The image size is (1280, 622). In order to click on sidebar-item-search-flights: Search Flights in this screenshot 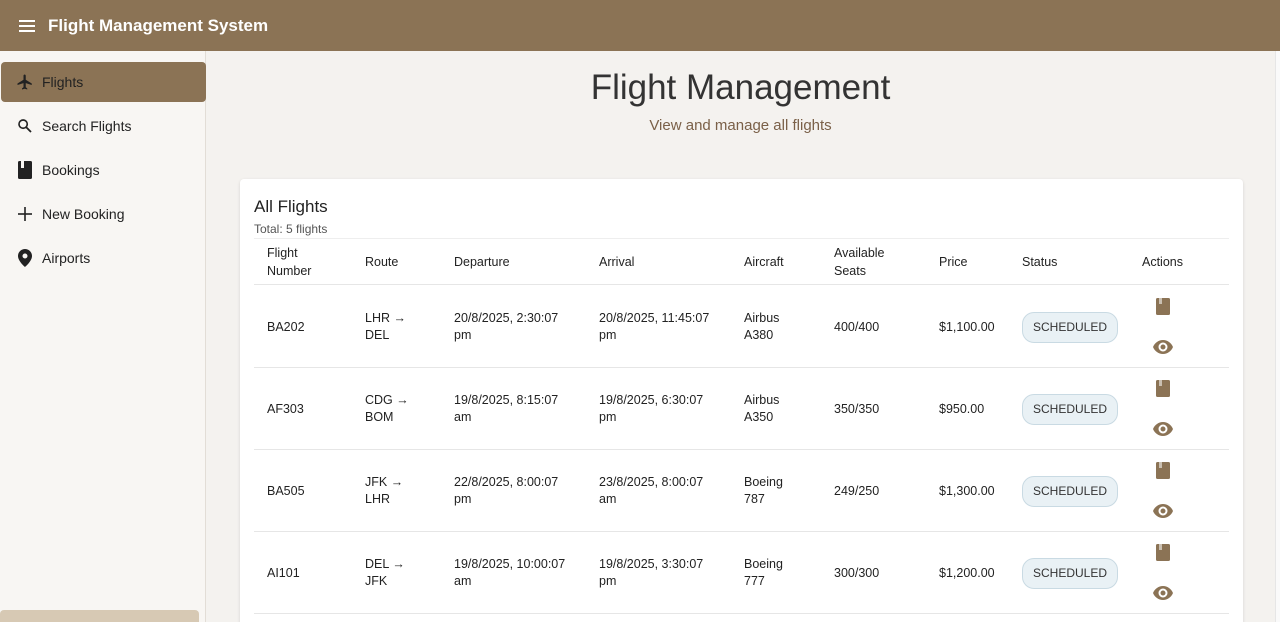, I will do `click(103, 126)`.